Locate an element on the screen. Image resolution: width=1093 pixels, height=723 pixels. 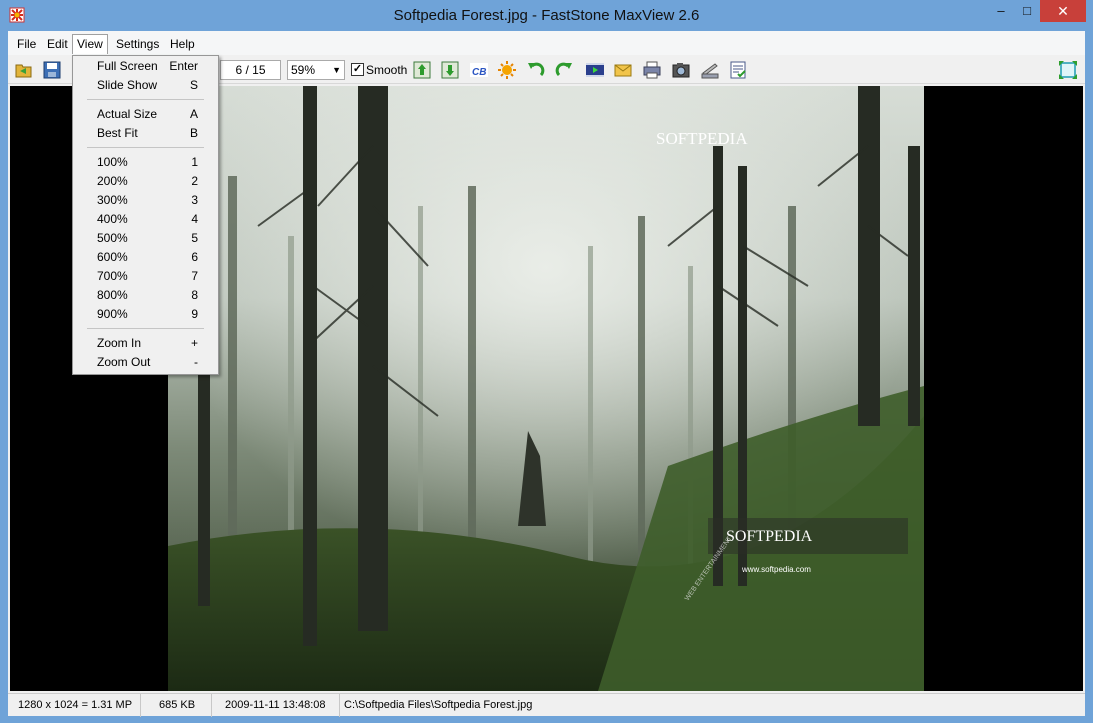
zoom-value: 59% is located at coordinates (303, 70).